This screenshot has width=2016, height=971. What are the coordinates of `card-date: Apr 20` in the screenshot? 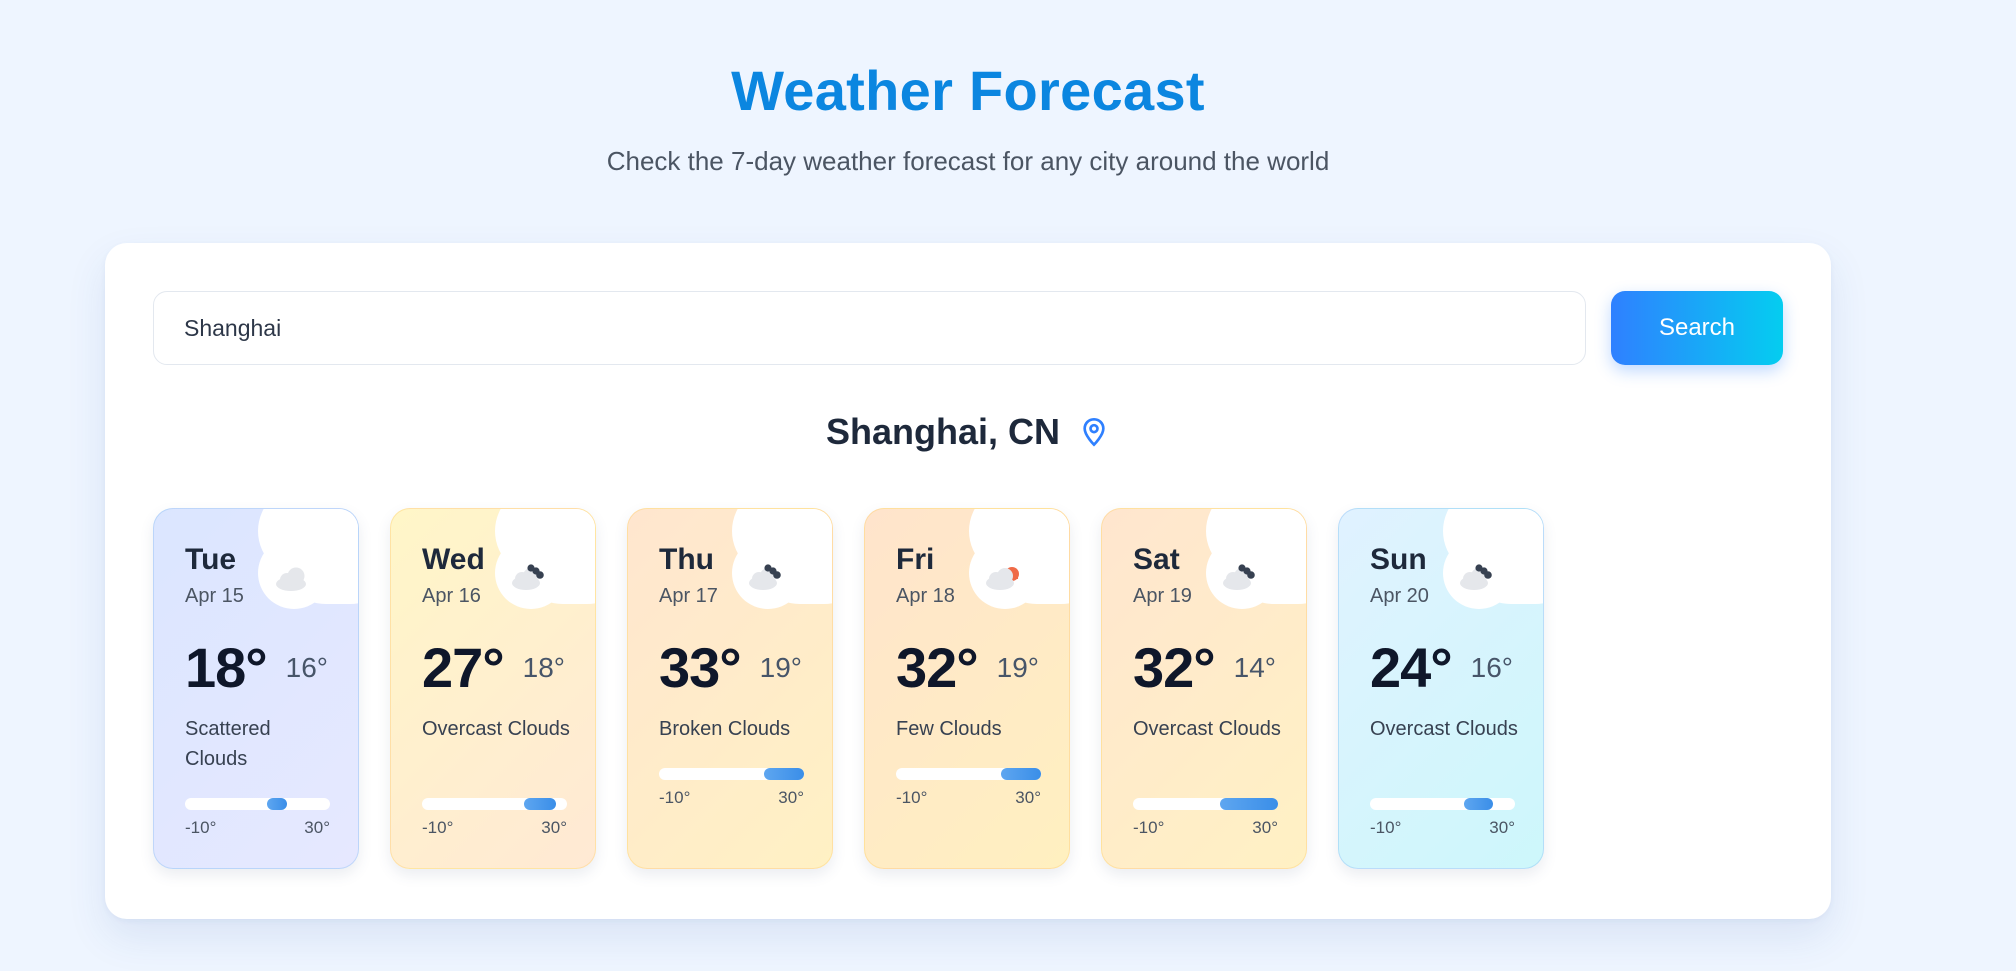 It's located at (1399, 596).